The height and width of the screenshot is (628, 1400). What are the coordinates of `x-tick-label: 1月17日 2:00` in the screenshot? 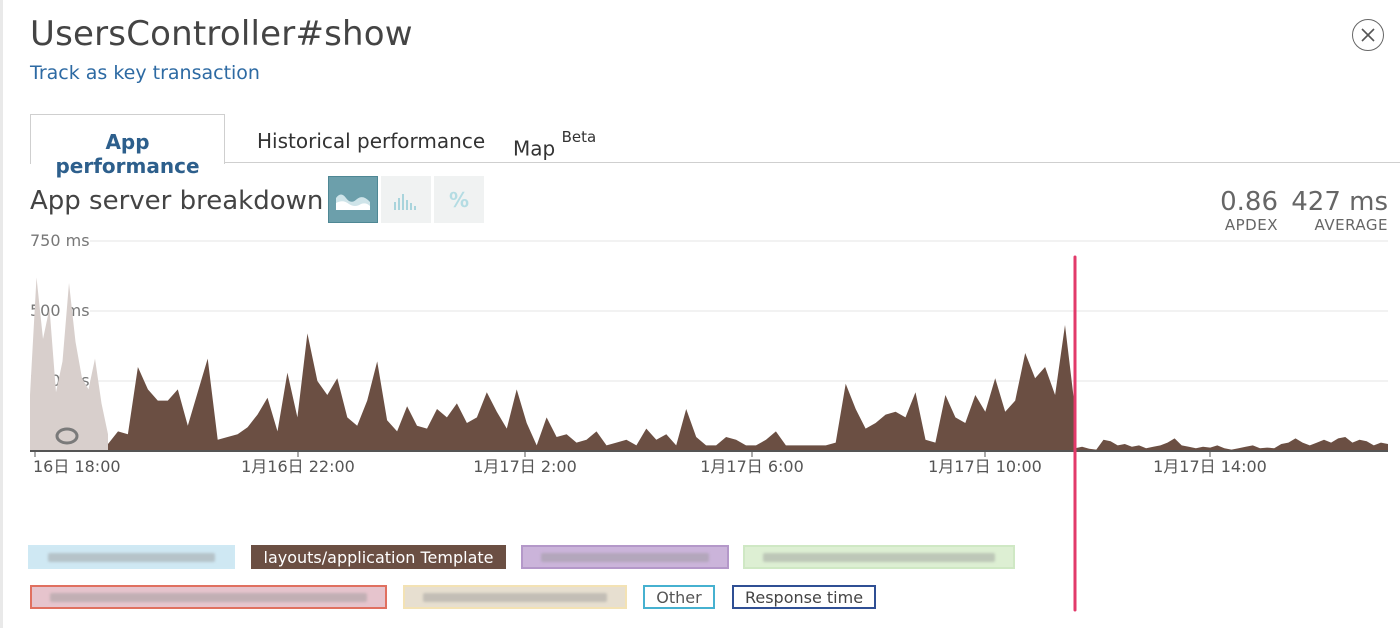 It's located at (525, 466).